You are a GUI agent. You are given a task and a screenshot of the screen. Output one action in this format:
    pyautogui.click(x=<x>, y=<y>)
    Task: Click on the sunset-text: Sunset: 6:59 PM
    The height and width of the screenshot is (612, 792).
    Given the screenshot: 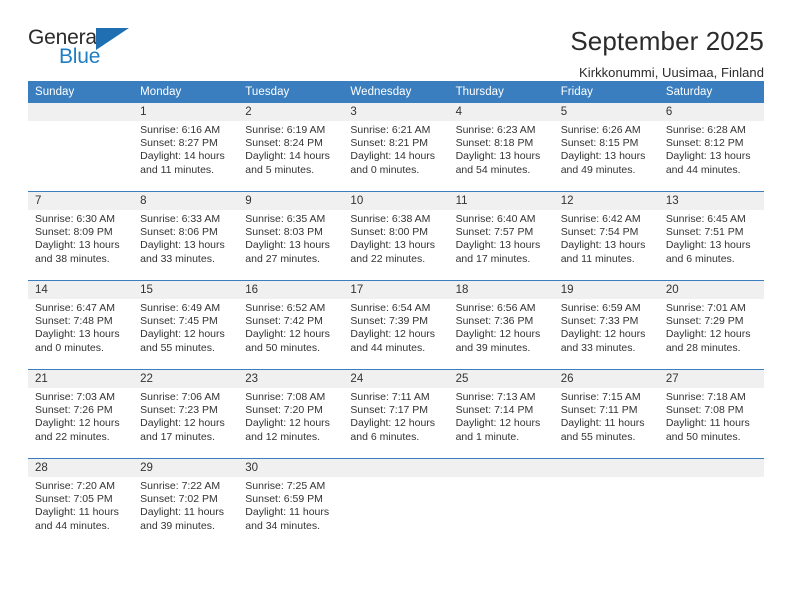 What is the action you would take?
    pyautogui.click(x=284, y=499)
    